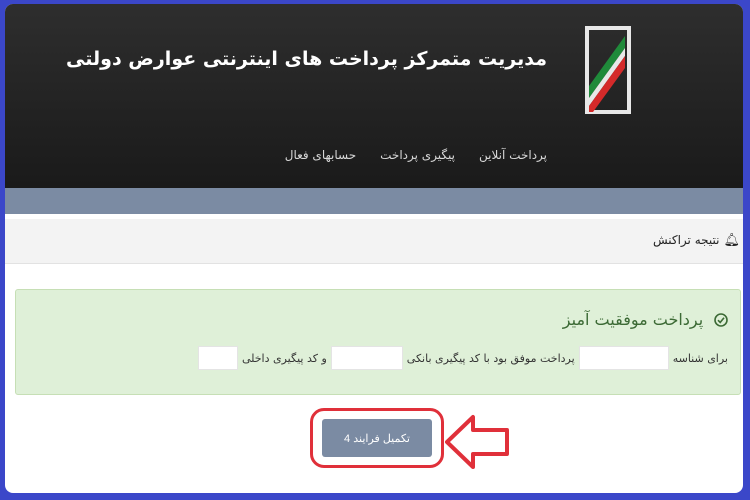 The image size is (750, 500). I want to click on complete-process-button: تکمیل فرایند 4, so click(377, 438).